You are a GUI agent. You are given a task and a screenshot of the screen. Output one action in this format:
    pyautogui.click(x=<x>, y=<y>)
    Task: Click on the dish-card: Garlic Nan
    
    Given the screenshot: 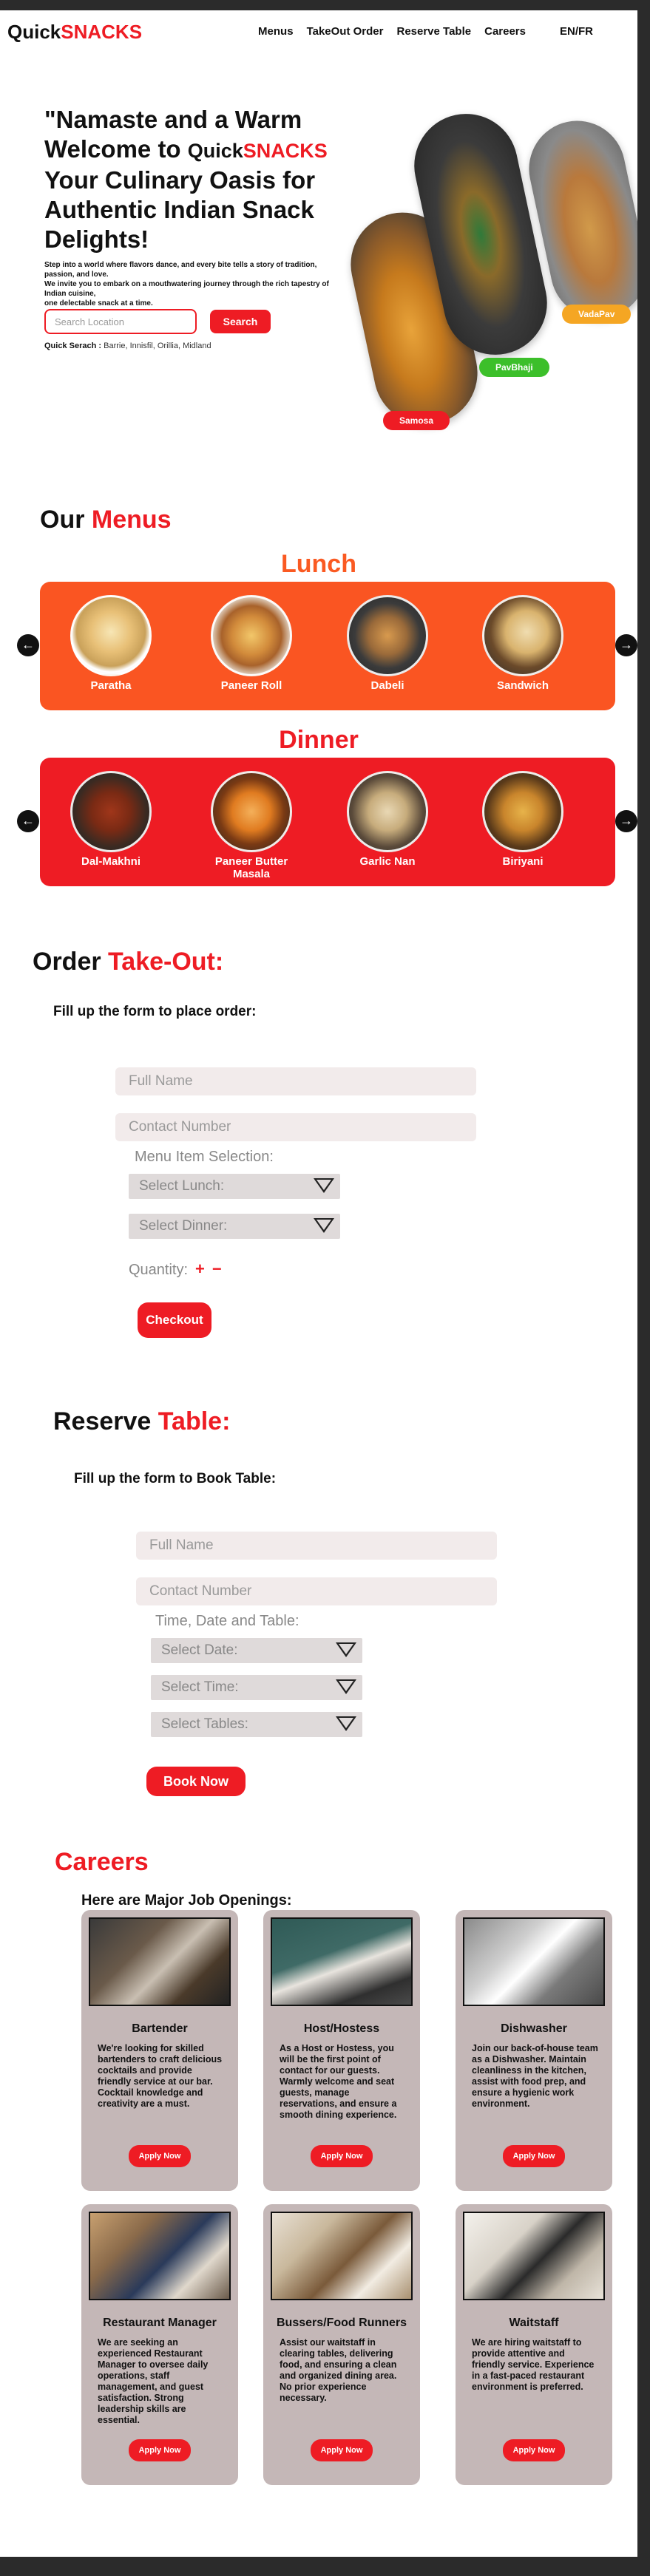 What is the action you would take?
    pyautogui.click(x=387, y=819)
    